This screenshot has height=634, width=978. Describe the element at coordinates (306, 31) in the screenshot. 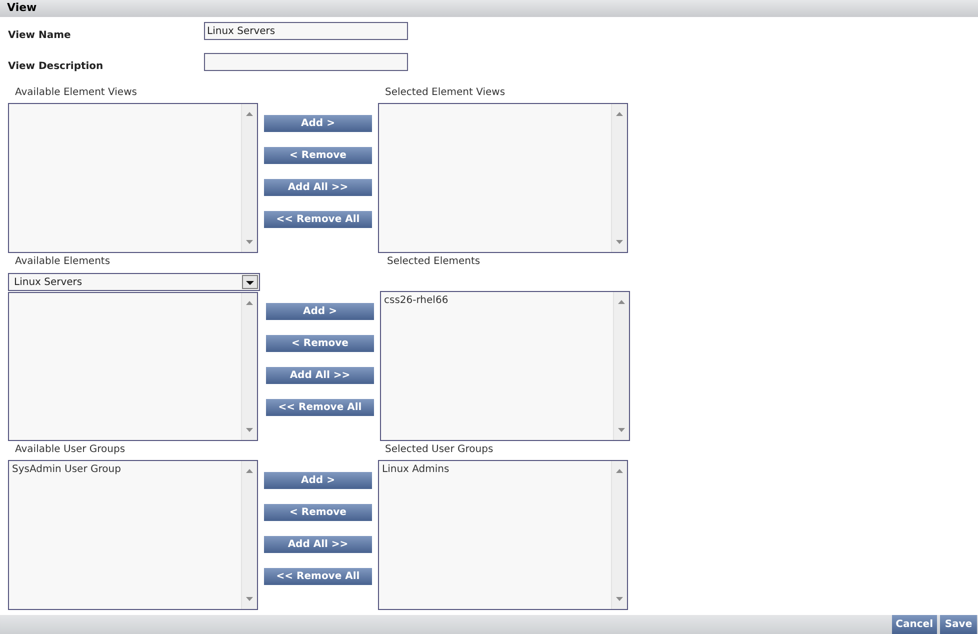

I see `text-input: Linux Servers` at that location.